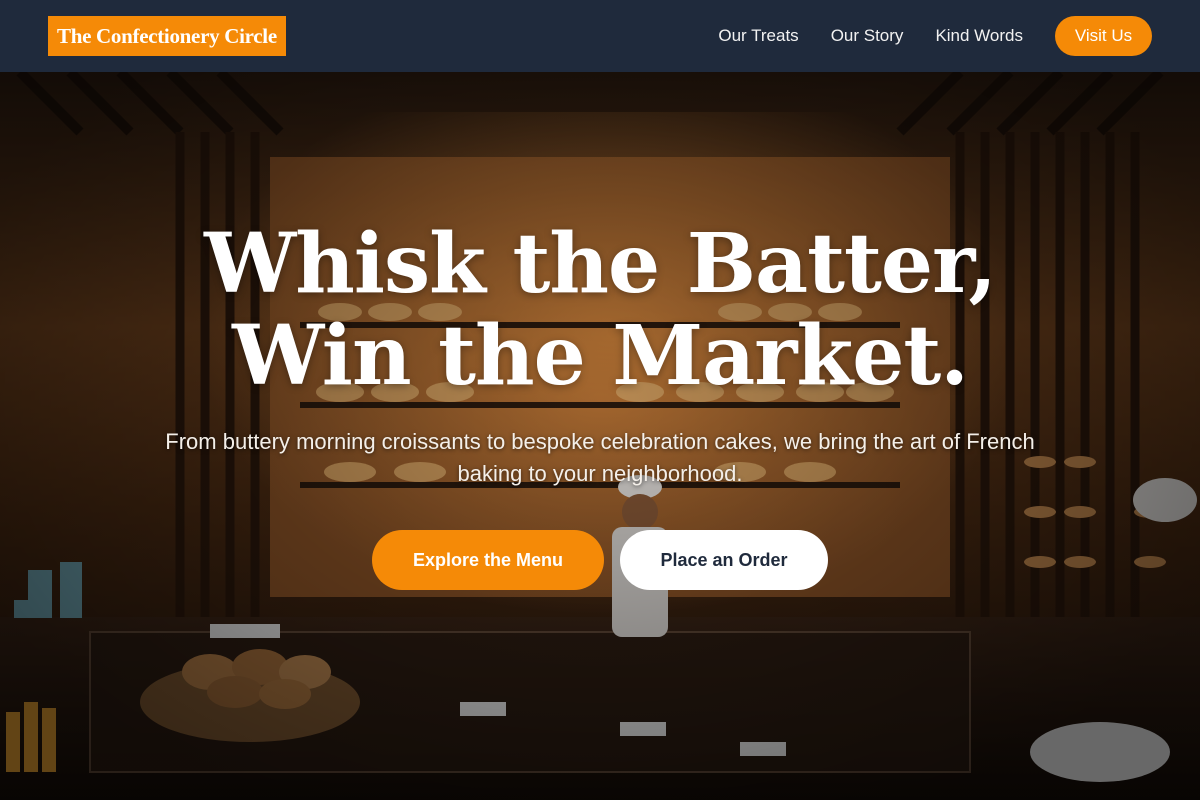  Describe the element at coordinates (167, 36) in the screenshot. I see `brand-logo: The Confectionery Circle` at that location.